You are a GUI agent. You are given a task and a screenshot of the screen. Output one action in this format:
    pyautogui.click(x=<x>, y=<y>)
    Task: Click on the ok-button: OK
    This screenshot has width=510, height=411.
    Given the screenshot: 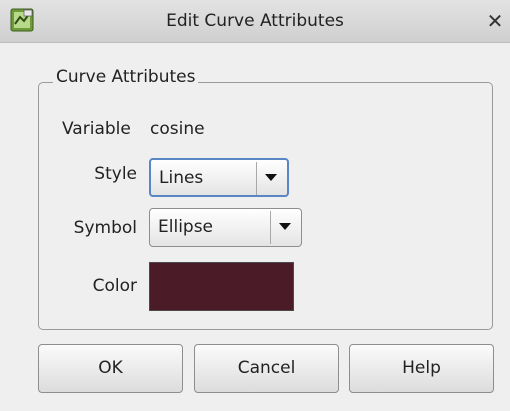 What is the action you would take?
    pyautogui.click(x=110, y=368)
    